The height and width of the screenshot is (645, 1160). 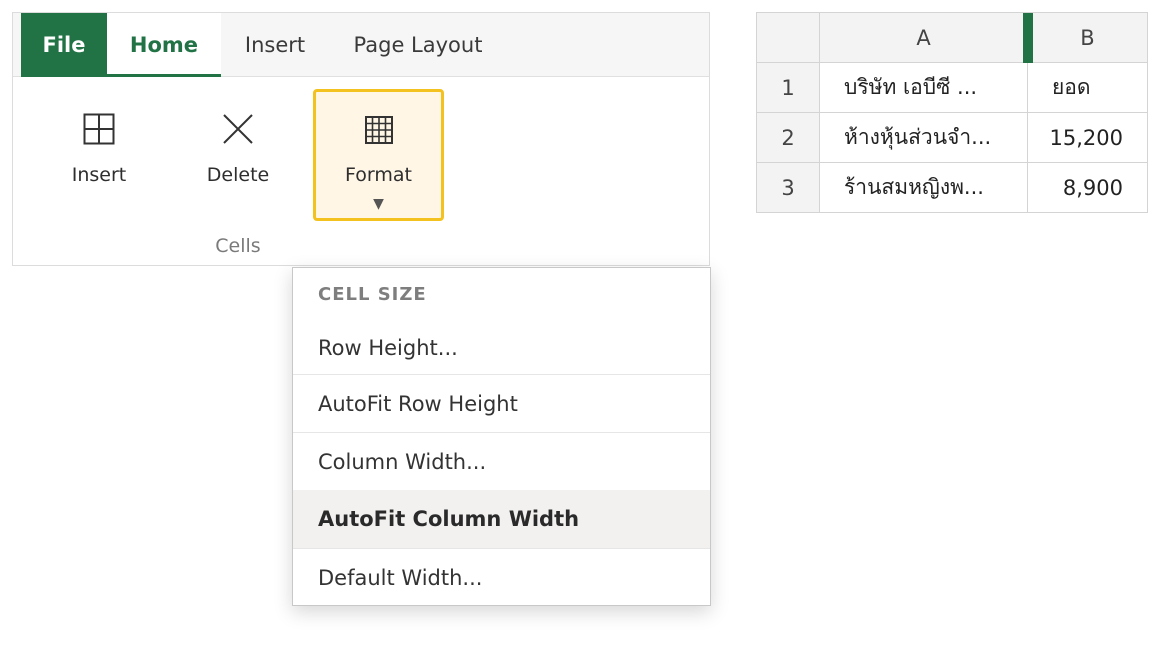 I want to click on delete-cells-button: Delete, so click(x=238, y=154).